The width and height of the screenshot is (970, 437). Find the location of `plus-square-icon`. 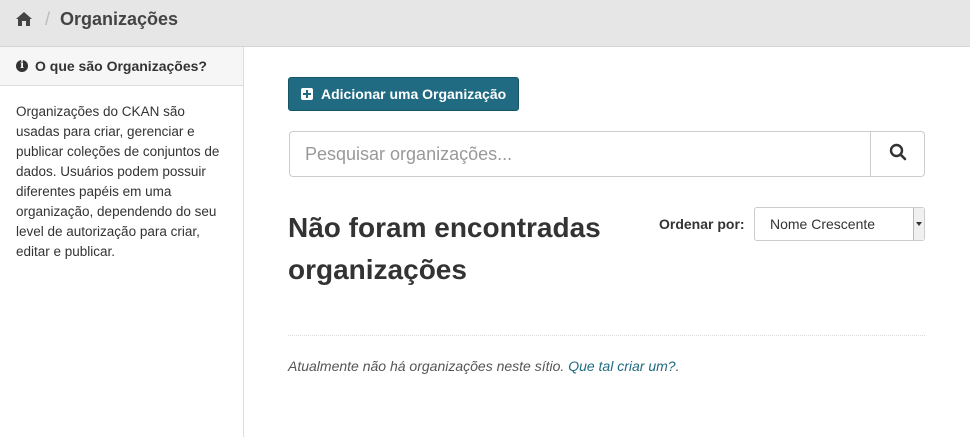

plus-square-icon is located at coordinates (307, 94).